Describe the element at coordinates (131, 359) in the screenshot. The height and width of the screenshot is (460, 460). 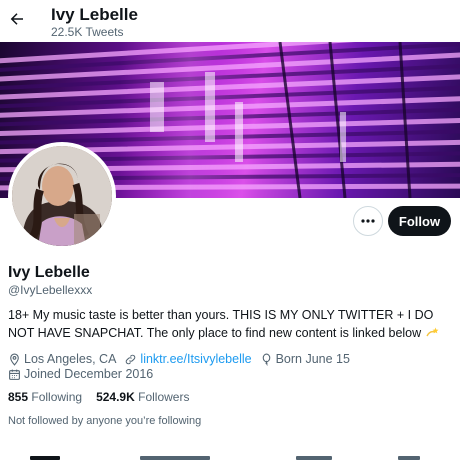
I see `link-icon` at that location.